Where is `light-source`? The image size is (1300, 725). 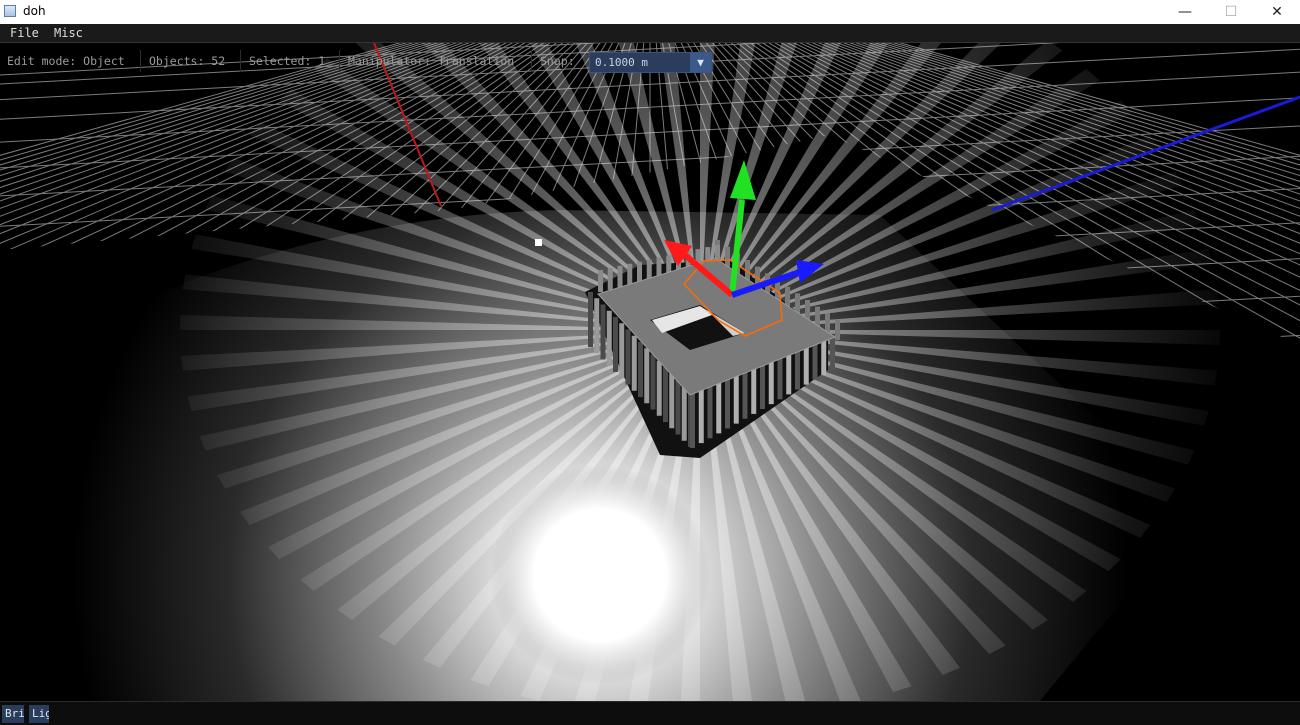 light-source is located at coordinates (600, 575).